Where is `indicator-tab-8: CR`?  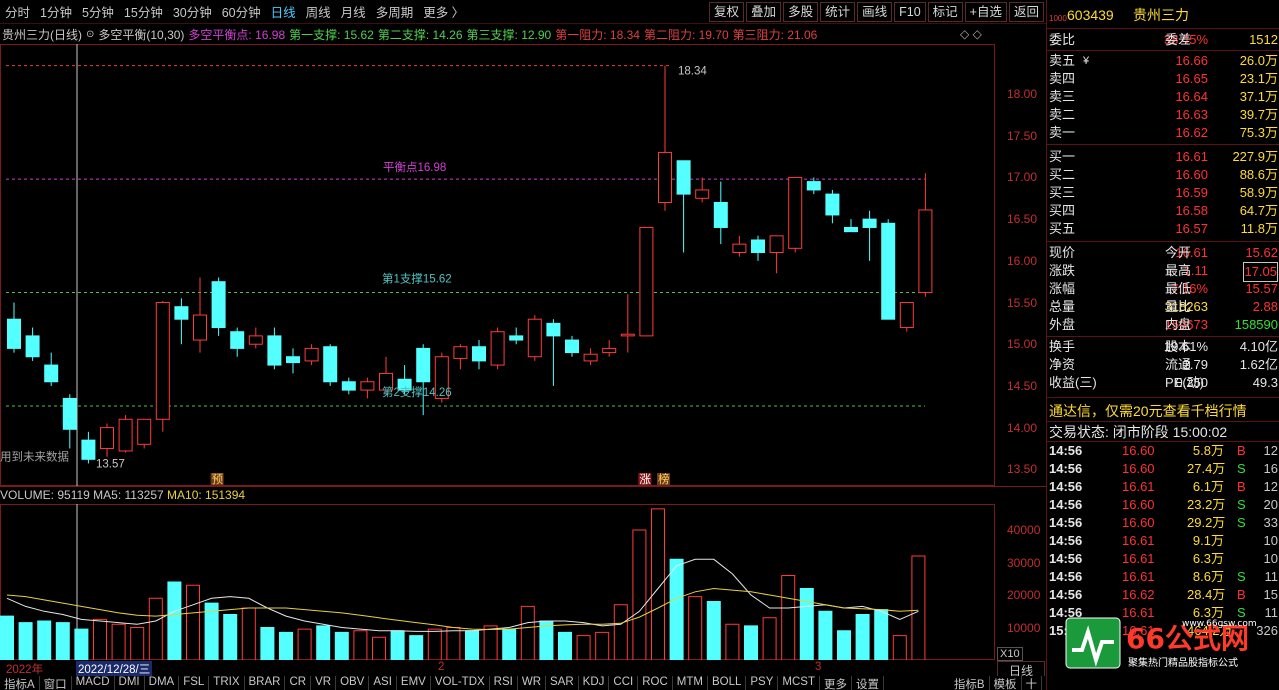 indicator-tab-8: CR is located at coordinates (298, 683).